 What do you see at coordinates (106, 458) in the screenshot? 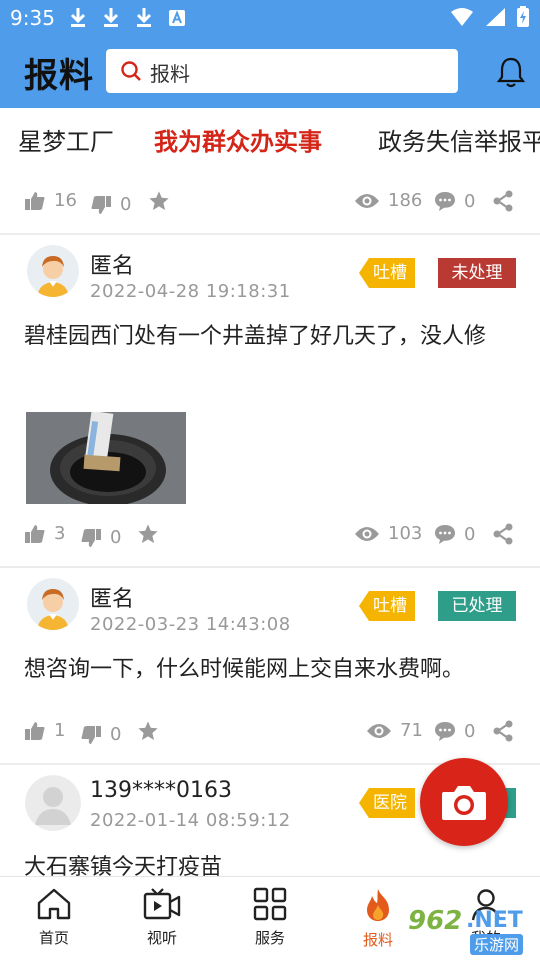
I see `post-image` at bounding box center [106, 458].